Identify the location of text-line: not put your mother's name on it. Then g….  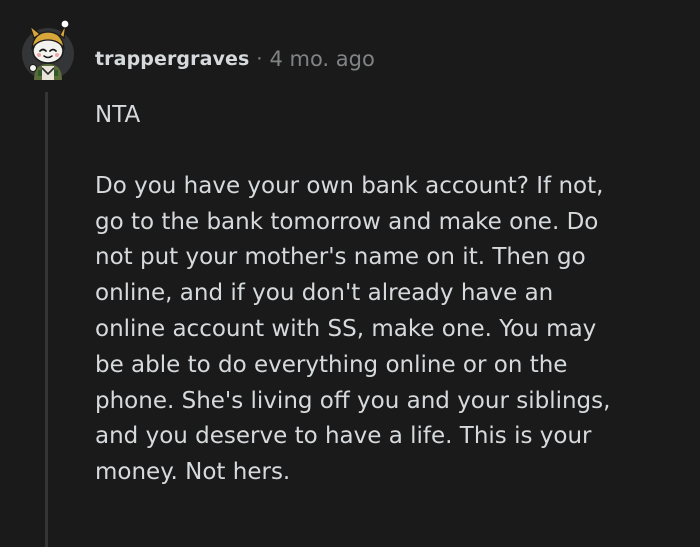
(340, 257).